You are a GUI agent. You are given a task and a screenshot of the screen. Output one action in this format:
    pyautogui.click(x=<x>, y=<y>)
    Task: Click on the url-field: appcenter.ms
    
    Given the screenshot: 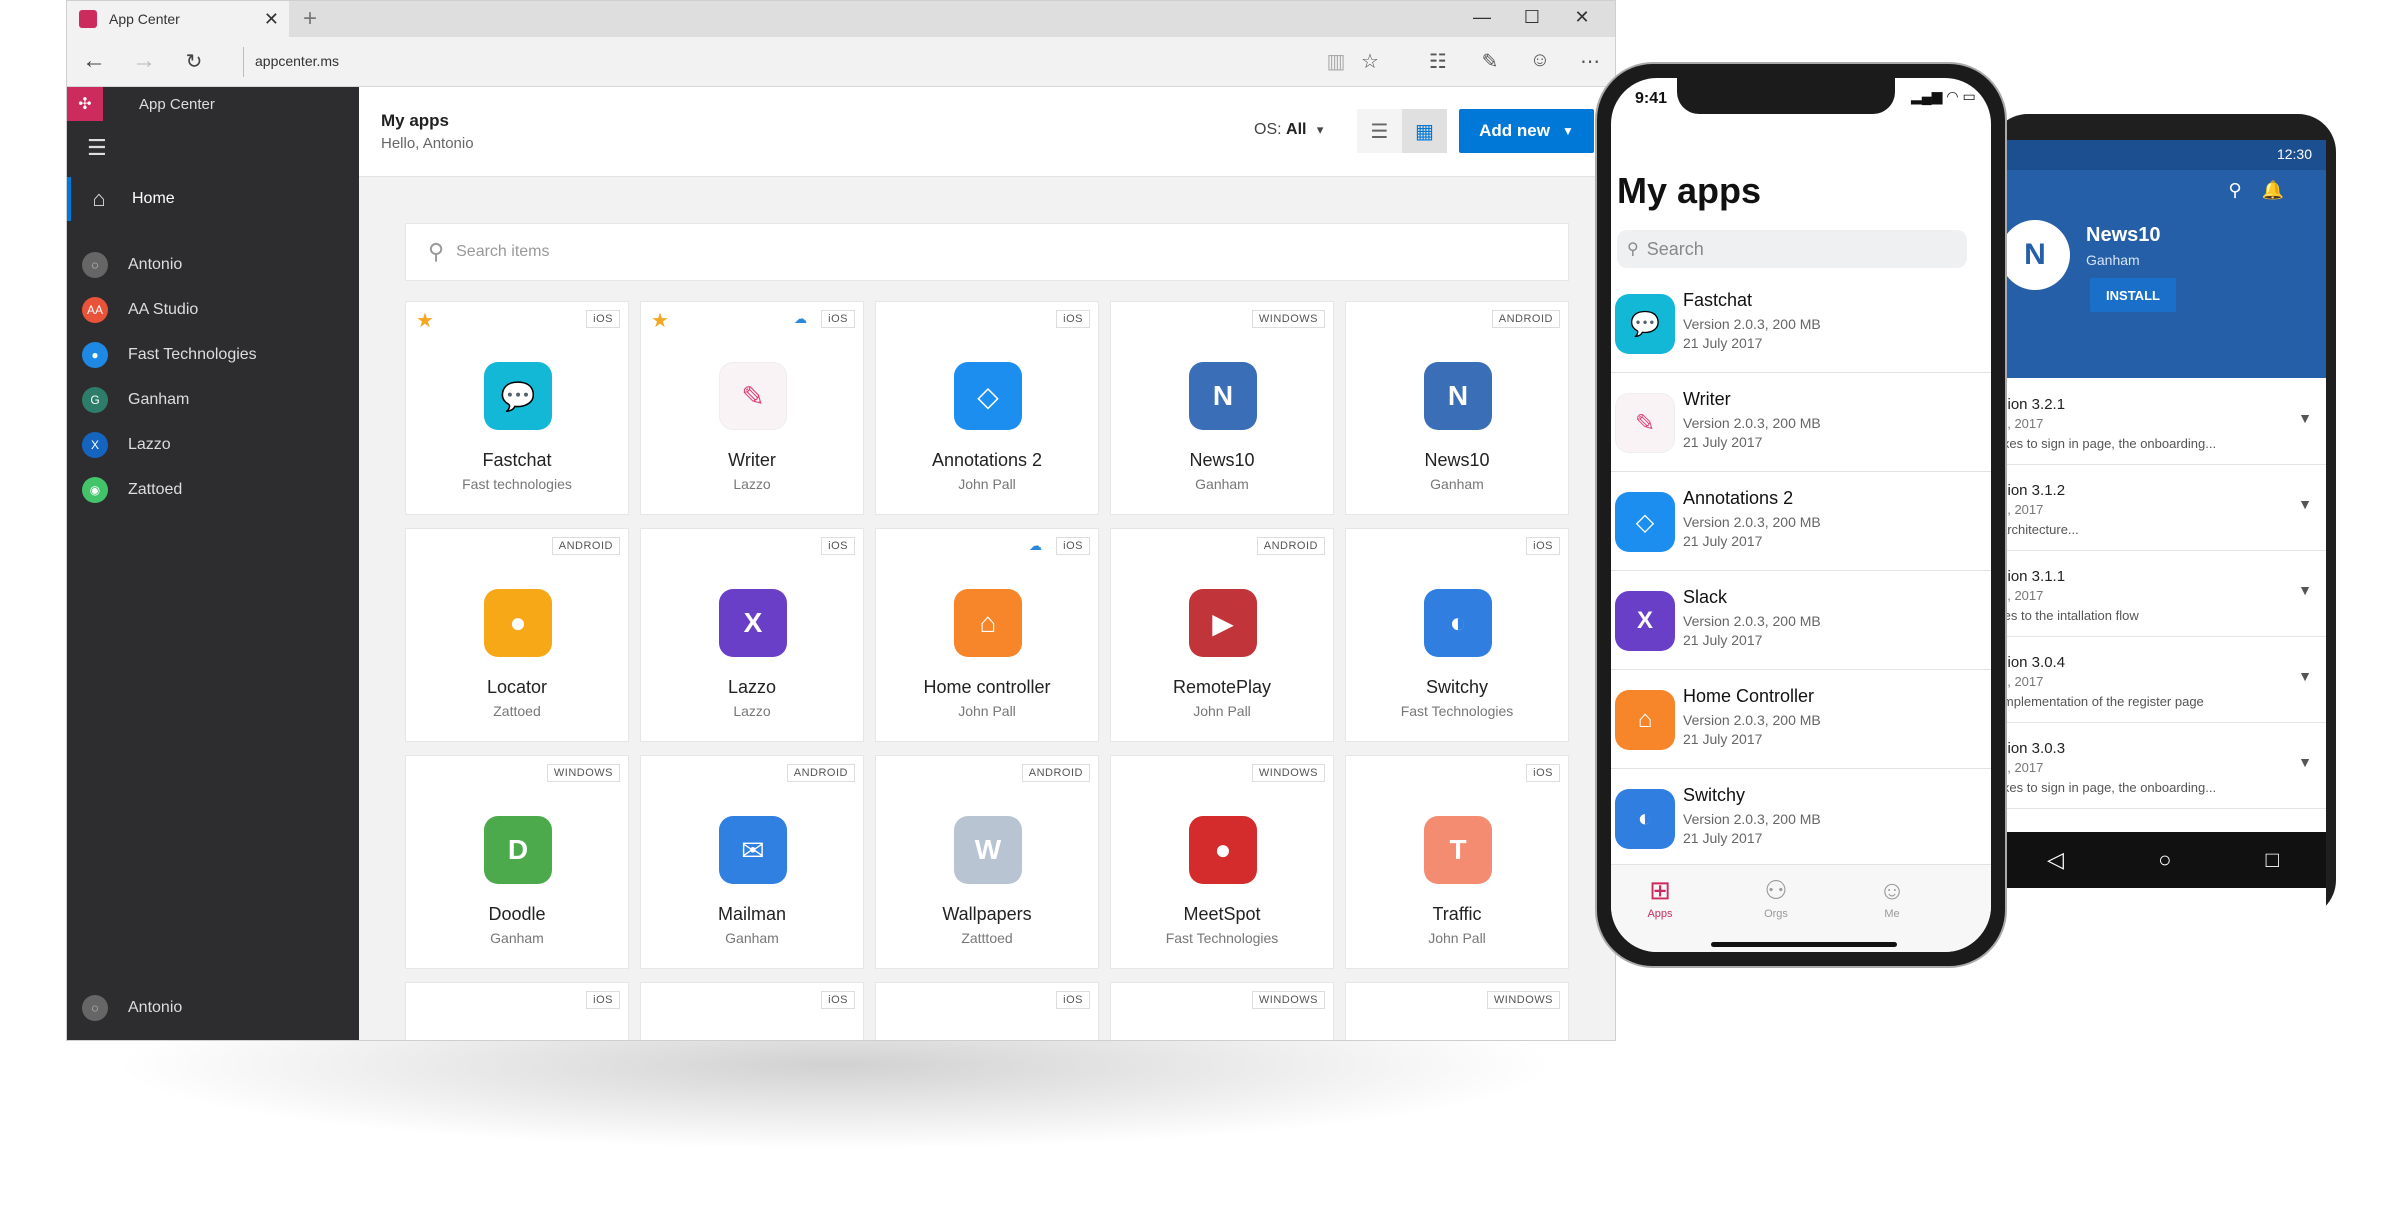 What is the action you would take?
    pyautogui.click(x=297, y=61)
    